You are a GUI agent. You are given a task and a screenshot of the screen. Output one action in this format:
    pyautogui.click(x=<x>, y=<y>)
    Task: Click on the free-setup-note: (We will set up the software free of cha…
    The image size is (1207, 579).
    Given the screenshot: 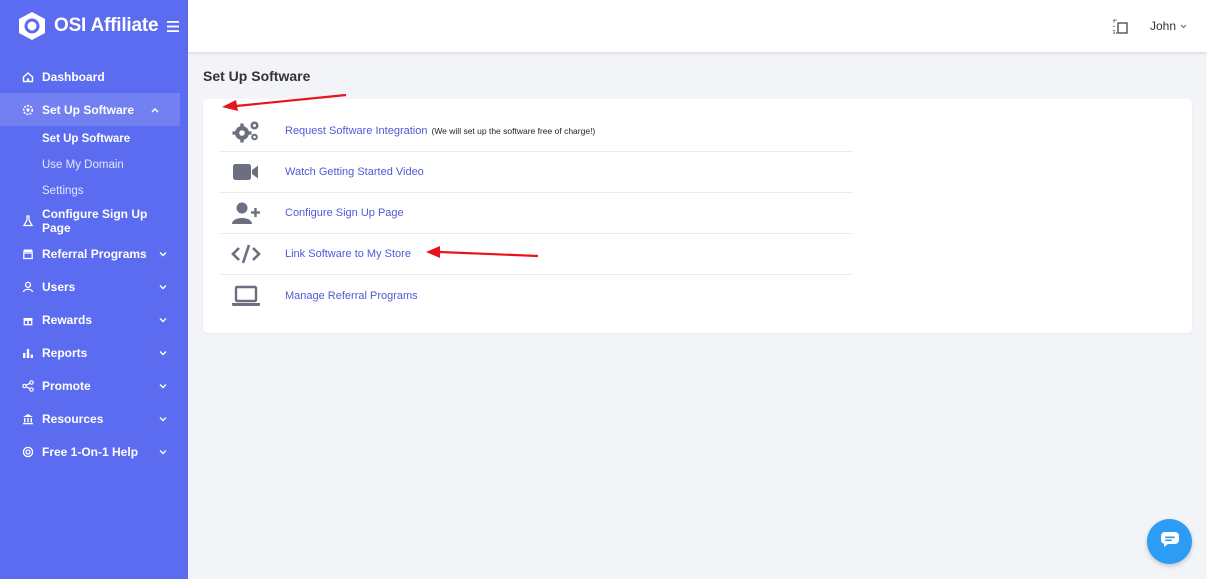 What is the action you would take?
    pyautogui.click(x=513, y=131)
    